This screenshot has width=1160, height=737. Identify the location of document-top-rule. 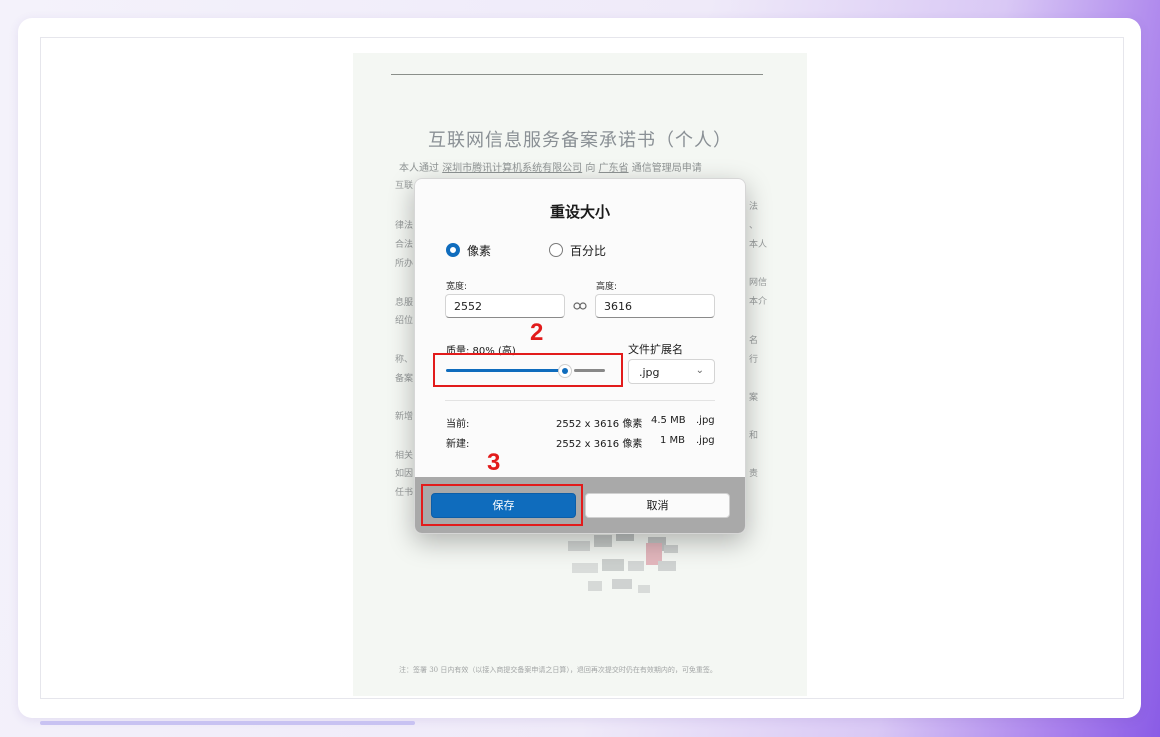
(577, 74).